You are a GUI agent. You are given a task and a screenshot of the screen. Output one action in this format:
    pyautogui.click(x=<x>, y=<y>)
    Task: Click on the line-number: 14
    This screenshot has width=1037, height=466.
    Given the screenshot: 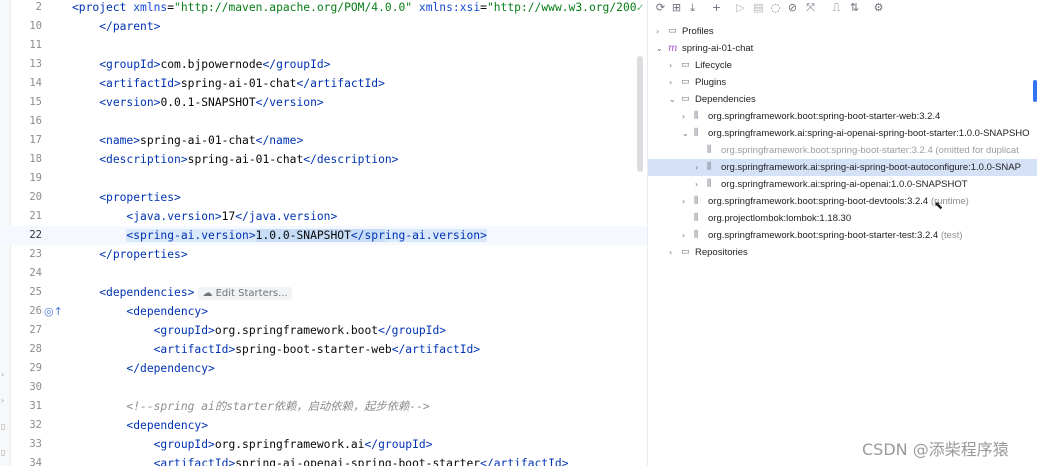 What is the action you would take?
    pyautogui.click(x=35, y=83)
    